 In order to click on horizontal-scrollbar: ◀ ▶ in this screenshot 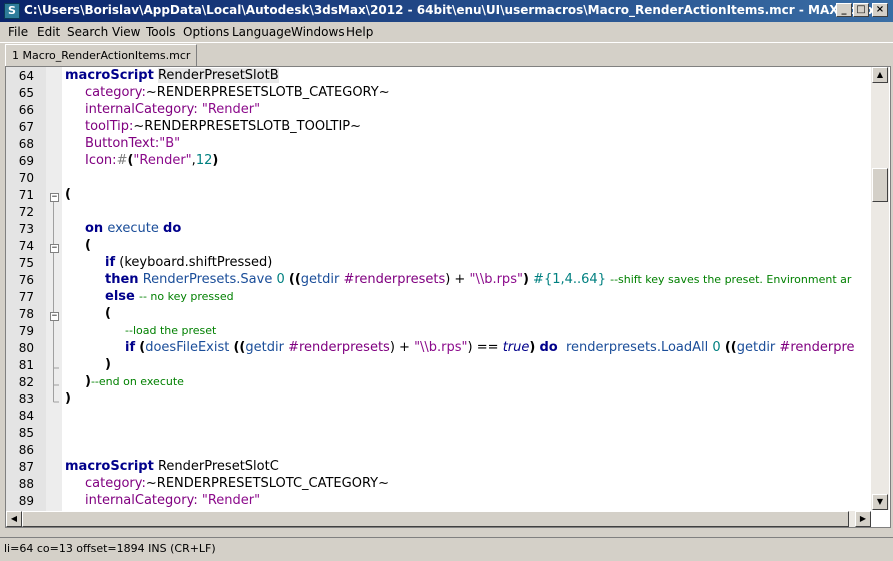, I will do `click(438, 519)`.